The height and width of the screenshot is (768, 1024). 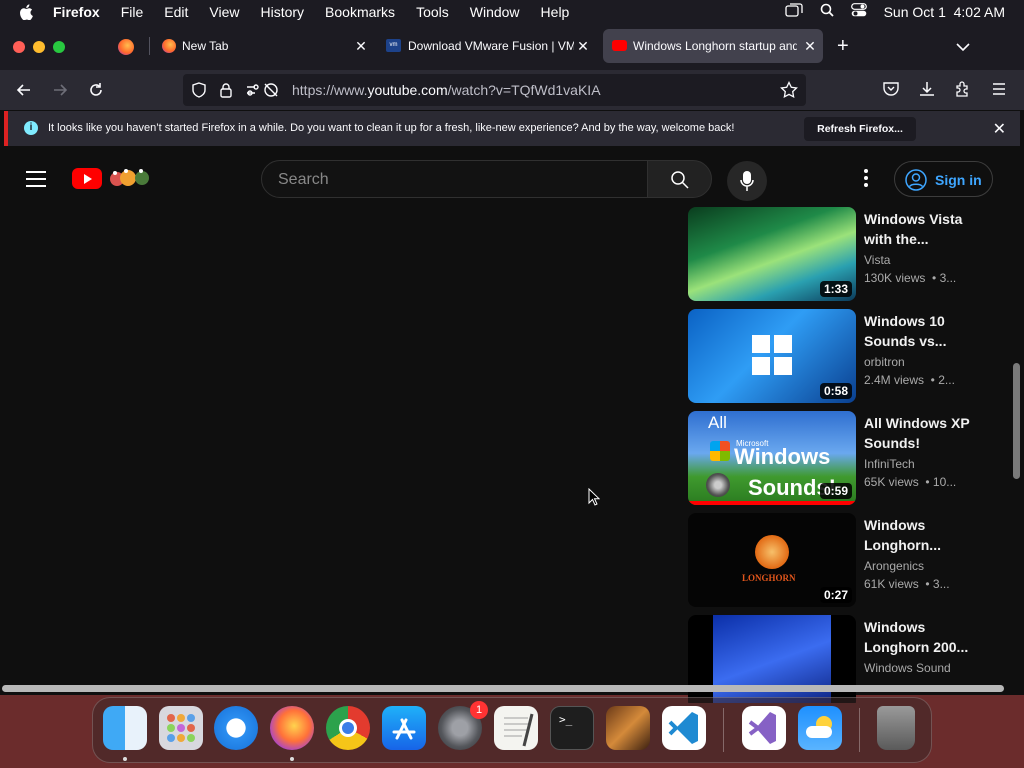 I want to click on voice-search-button, so click(x=747, y=181).